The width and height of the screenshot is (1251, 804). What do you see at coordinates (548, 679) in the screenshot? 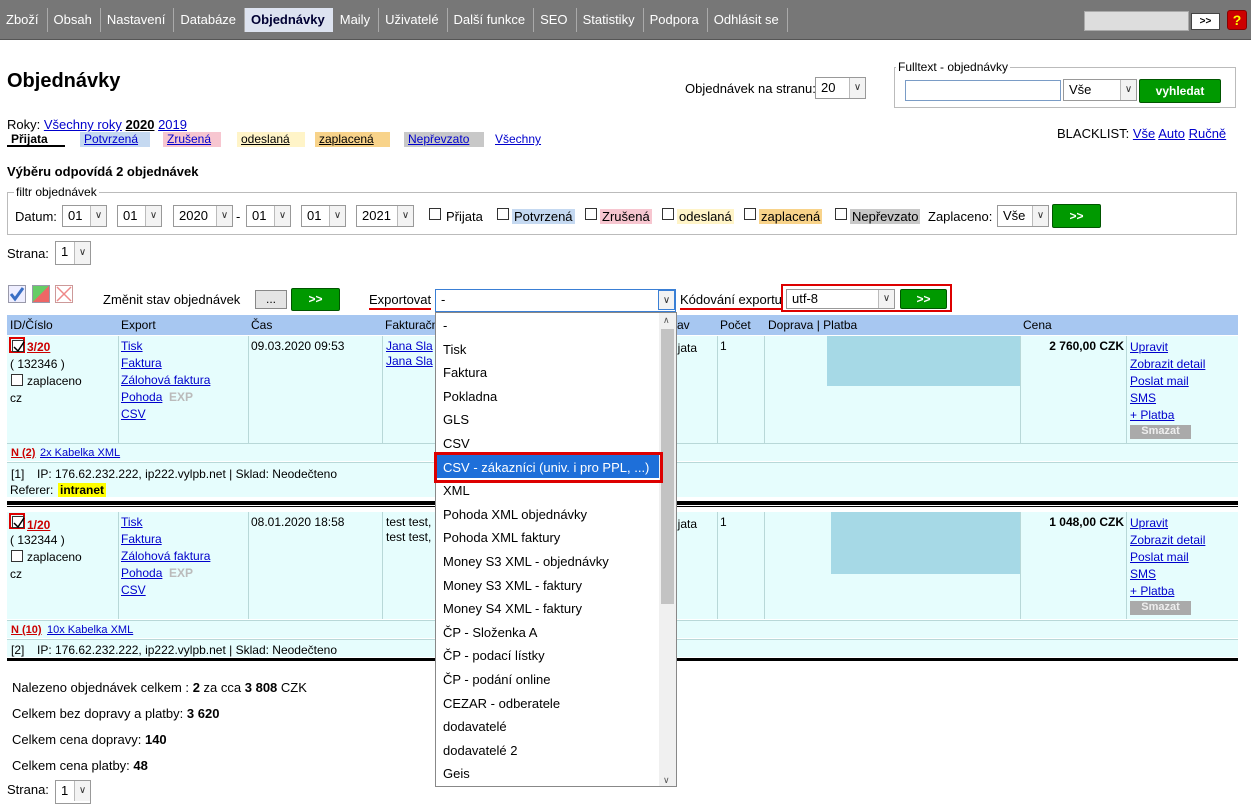
I see `export-option: ČP - podání online` at bounding box center [548, 679].